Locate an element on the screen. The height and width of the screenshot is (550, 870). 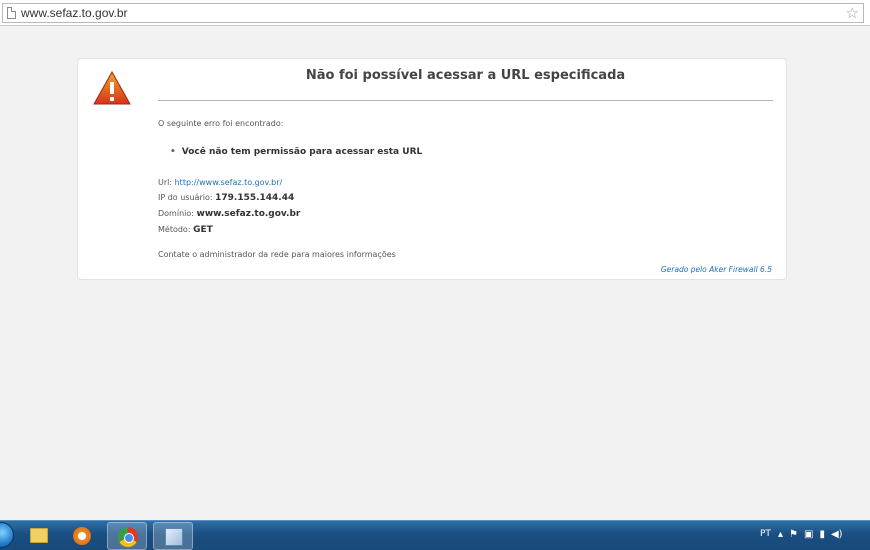
detail-url-link: http://www.sefaz.to.gov.br/ is located at coordinates (229, 182).